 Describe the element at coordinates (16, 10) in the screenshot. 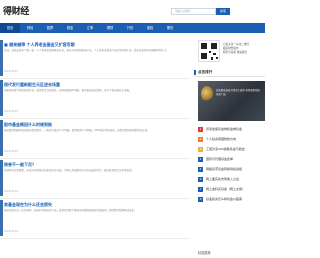

I see `site-logo: 得财经` at that location.